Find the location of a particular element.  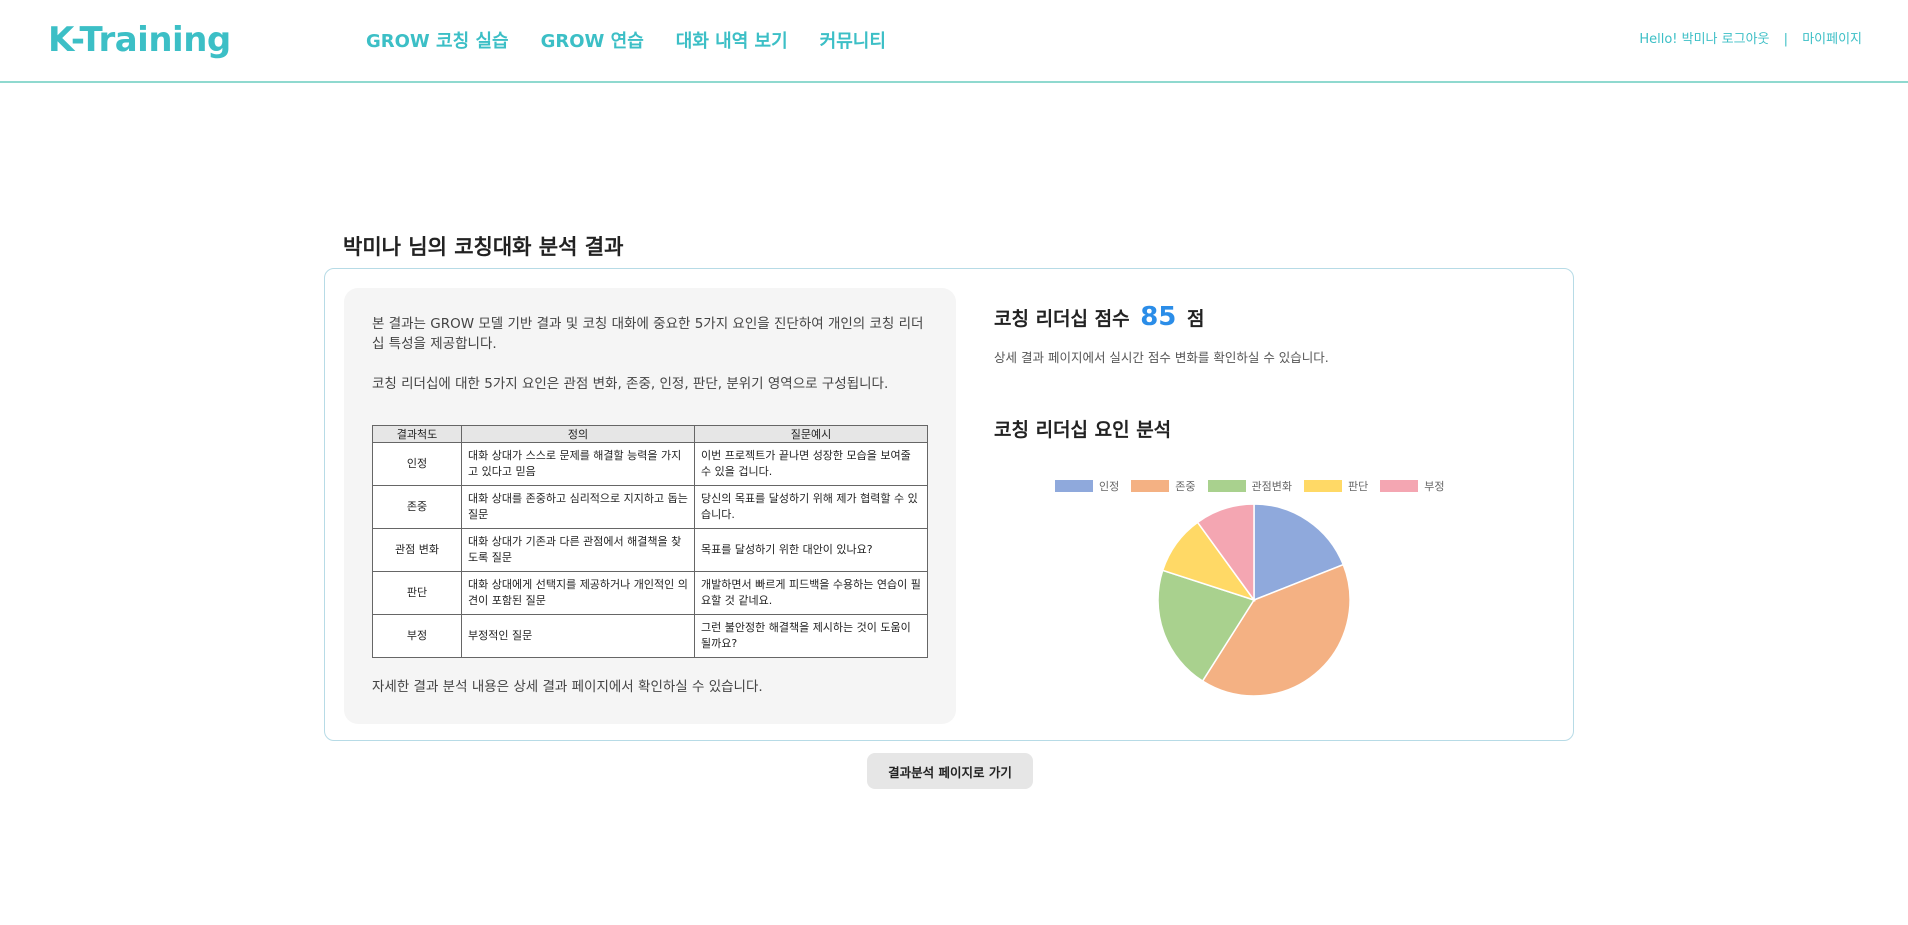

user-menu: Hello! 박미나 로그아웃 | 마이페이지 is located at coordinates (1750, 37).